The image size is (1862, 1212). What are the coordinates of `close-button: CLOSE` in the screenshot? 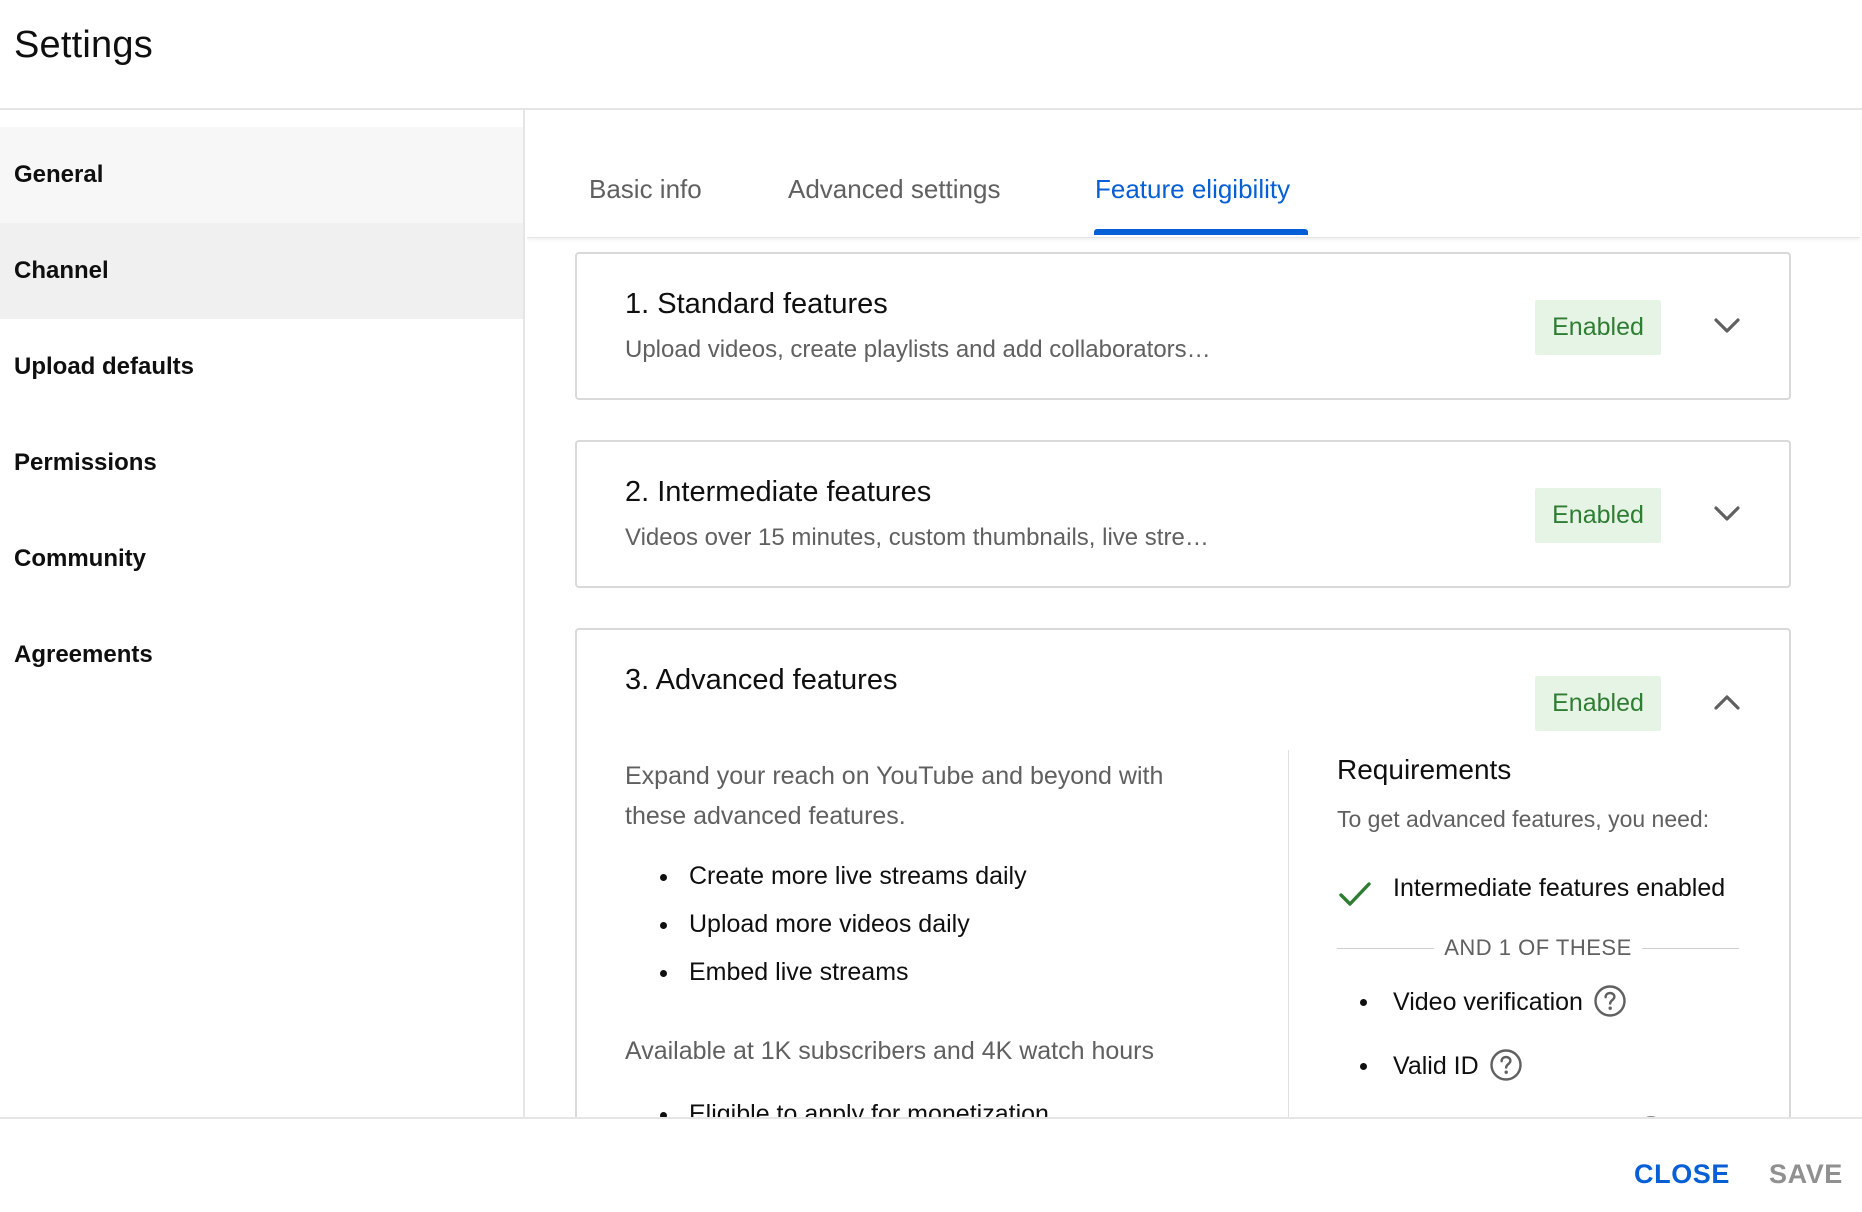 It's located at (1682, 1174).